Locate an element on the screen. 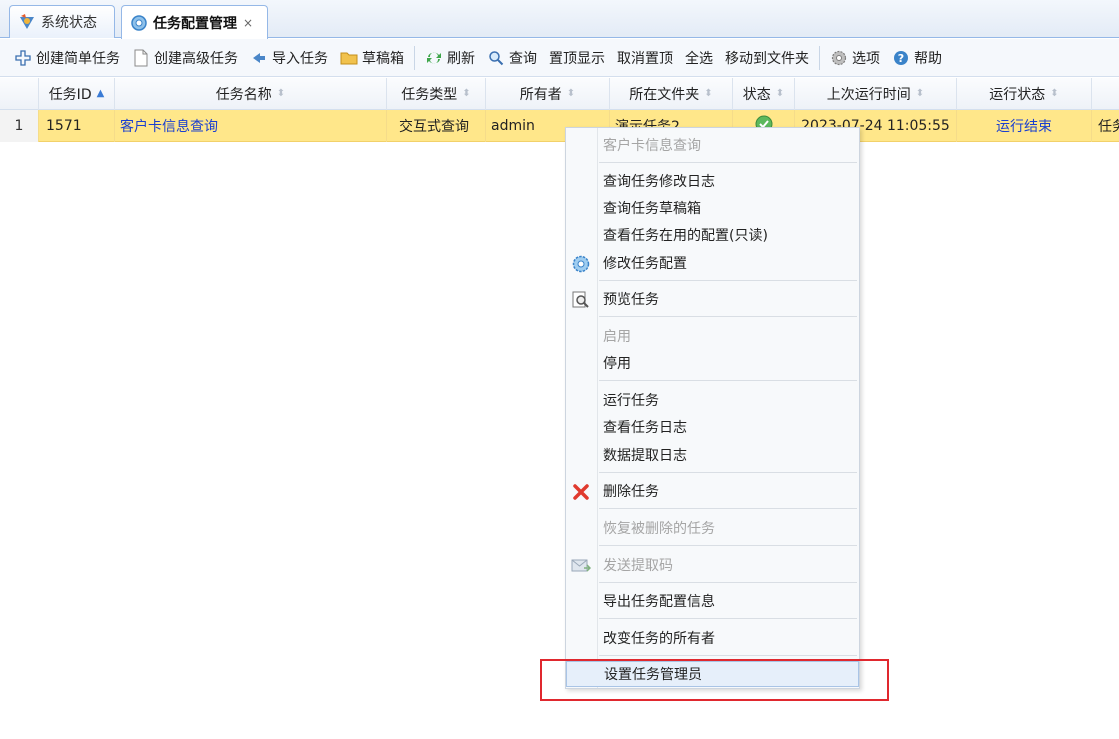  help-button: ? 帮助 is located at coordinates (917, 58).